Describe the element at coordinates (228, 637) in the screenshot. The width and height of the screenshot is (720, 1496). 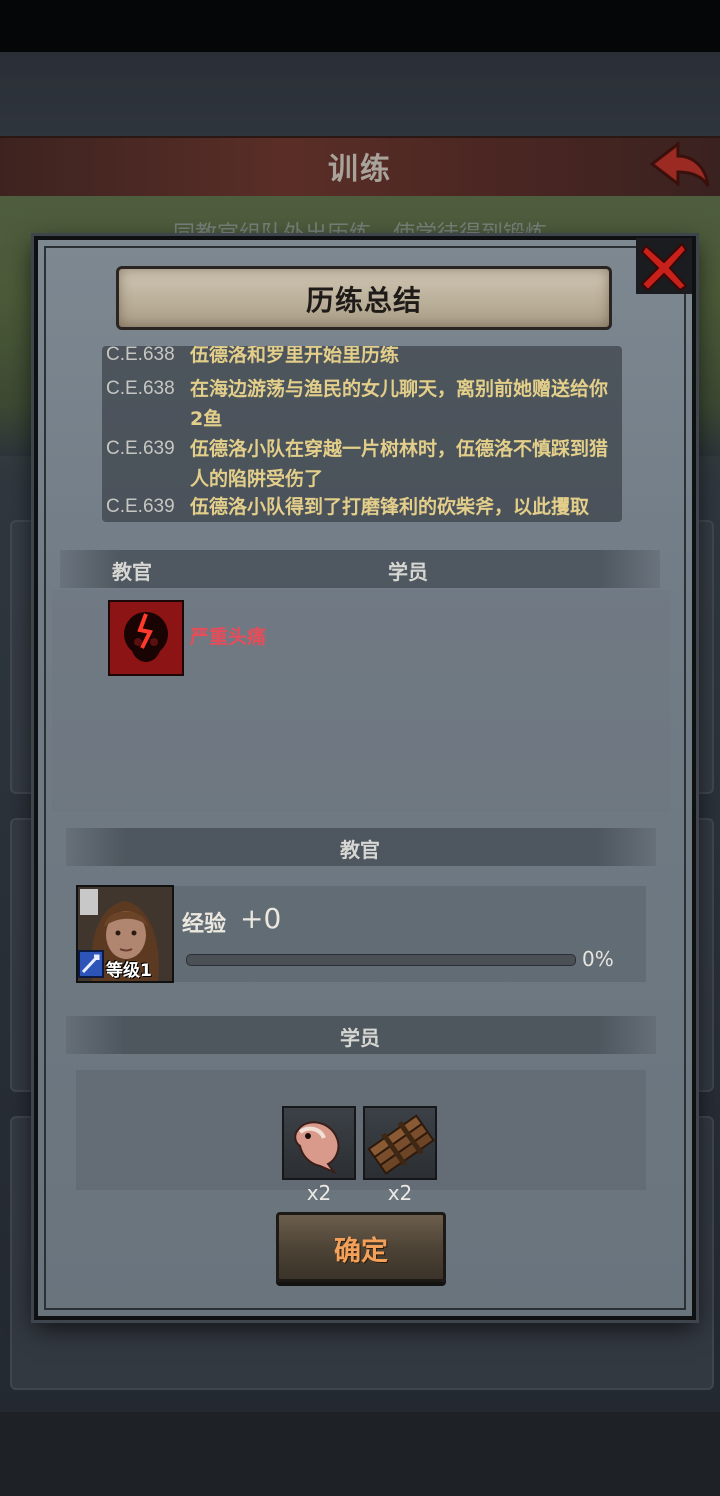
I see `status-effect-text: 严重头痛` at that location.